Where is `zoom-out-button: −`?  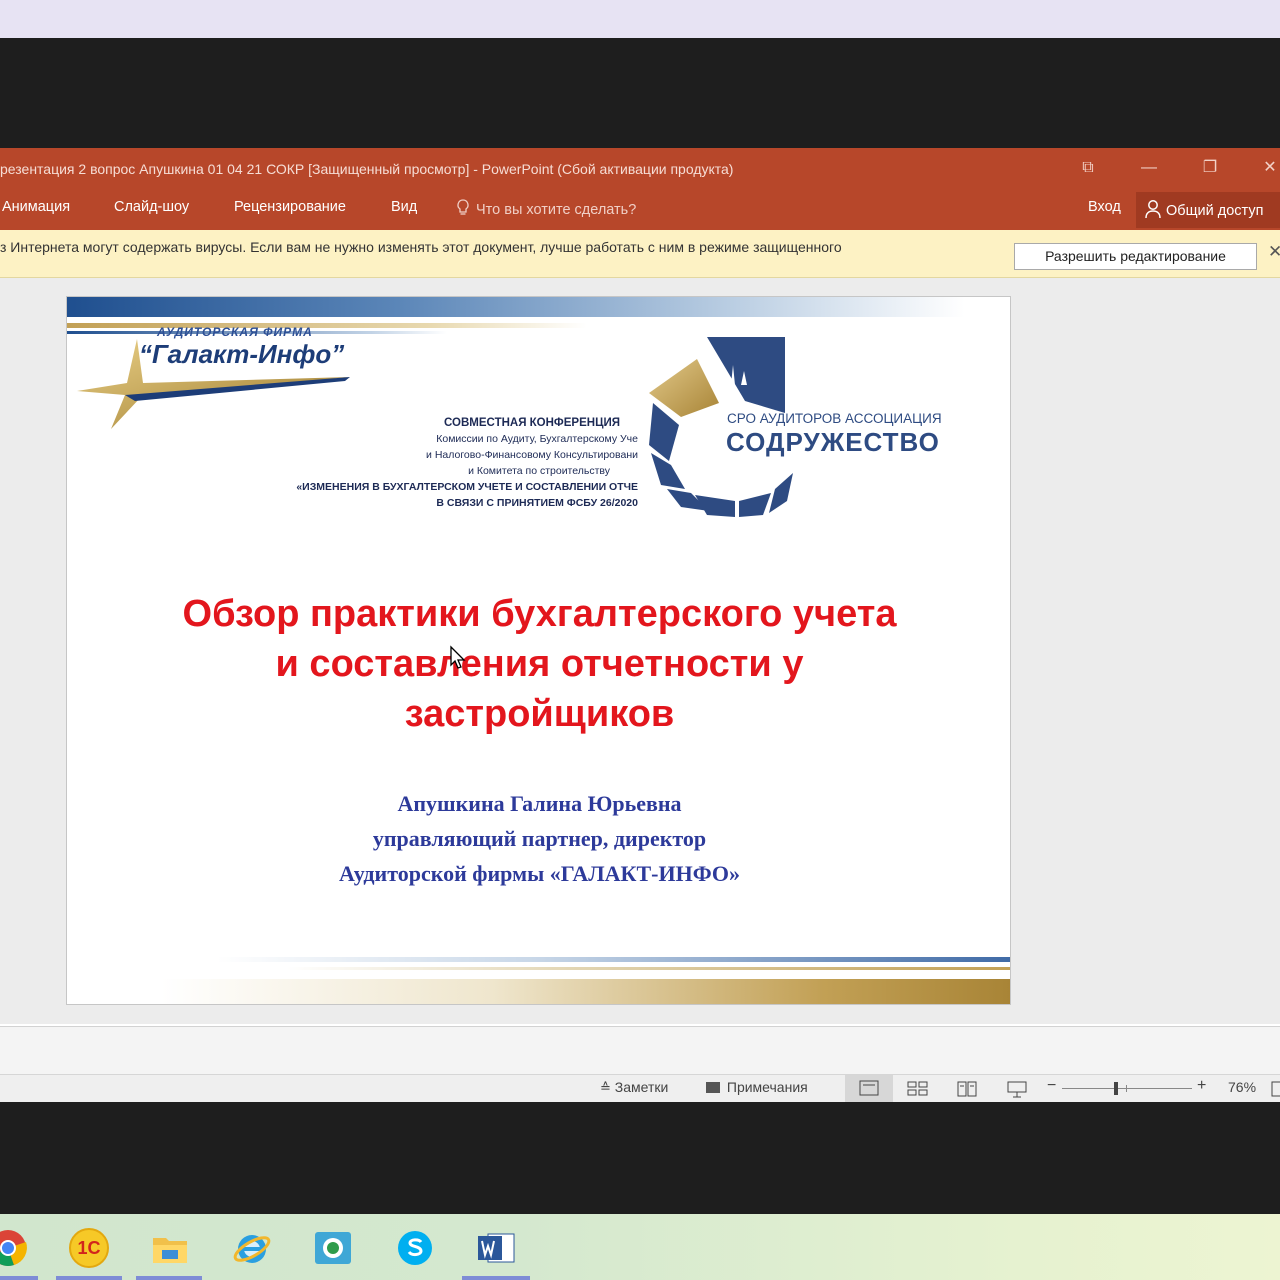
zoom-out-button: − is located at coordinates (1051, 1086).